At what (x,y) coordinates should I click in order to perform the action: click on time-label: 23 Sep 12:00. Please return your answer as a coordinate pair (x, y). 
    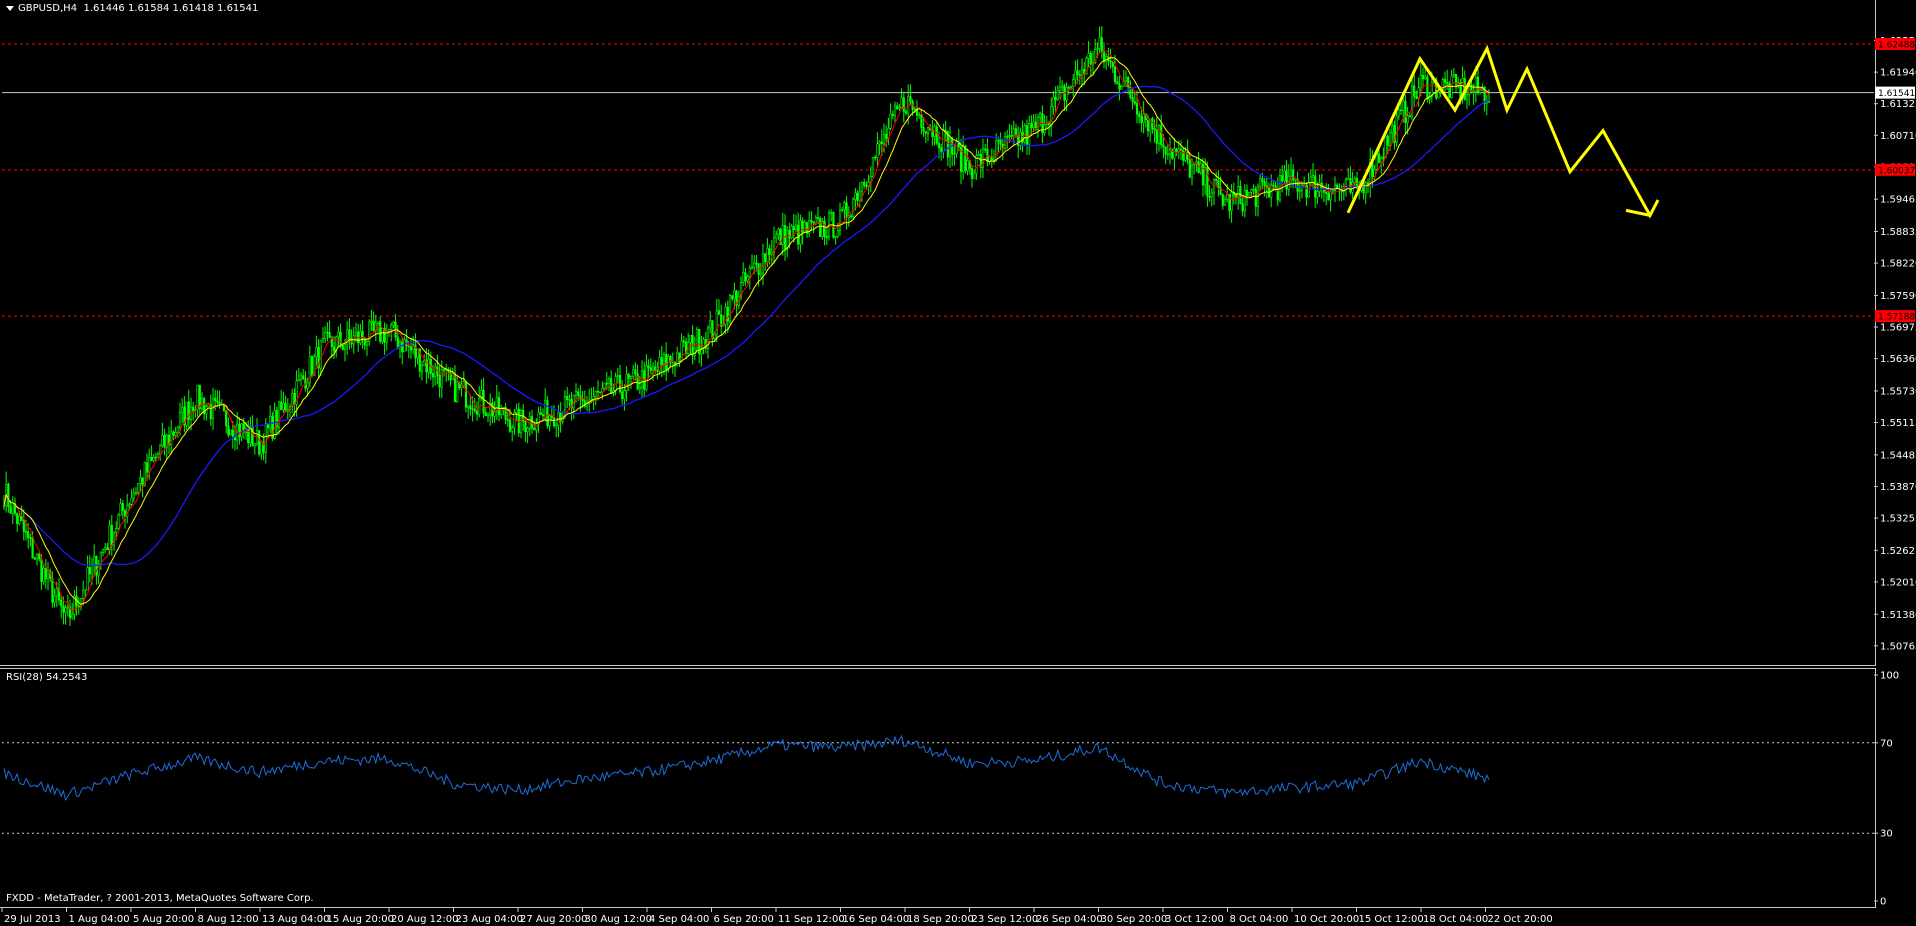
    Looking at the image, I should click on (1005, 919).